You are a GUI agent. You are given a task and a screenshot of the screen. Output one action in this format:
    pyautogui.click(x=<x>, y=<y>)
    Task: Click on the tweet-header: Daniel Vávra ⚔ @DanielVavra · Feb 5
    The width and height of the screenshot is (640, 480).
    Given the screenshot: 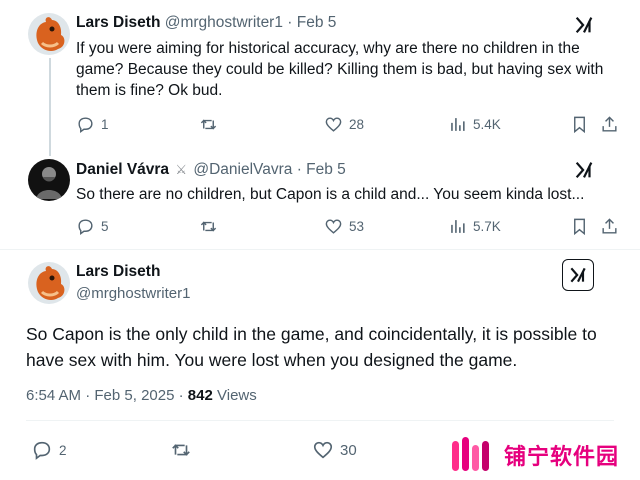 What is the action you would take?
    pyautogui.click(x=211, y=170)
    